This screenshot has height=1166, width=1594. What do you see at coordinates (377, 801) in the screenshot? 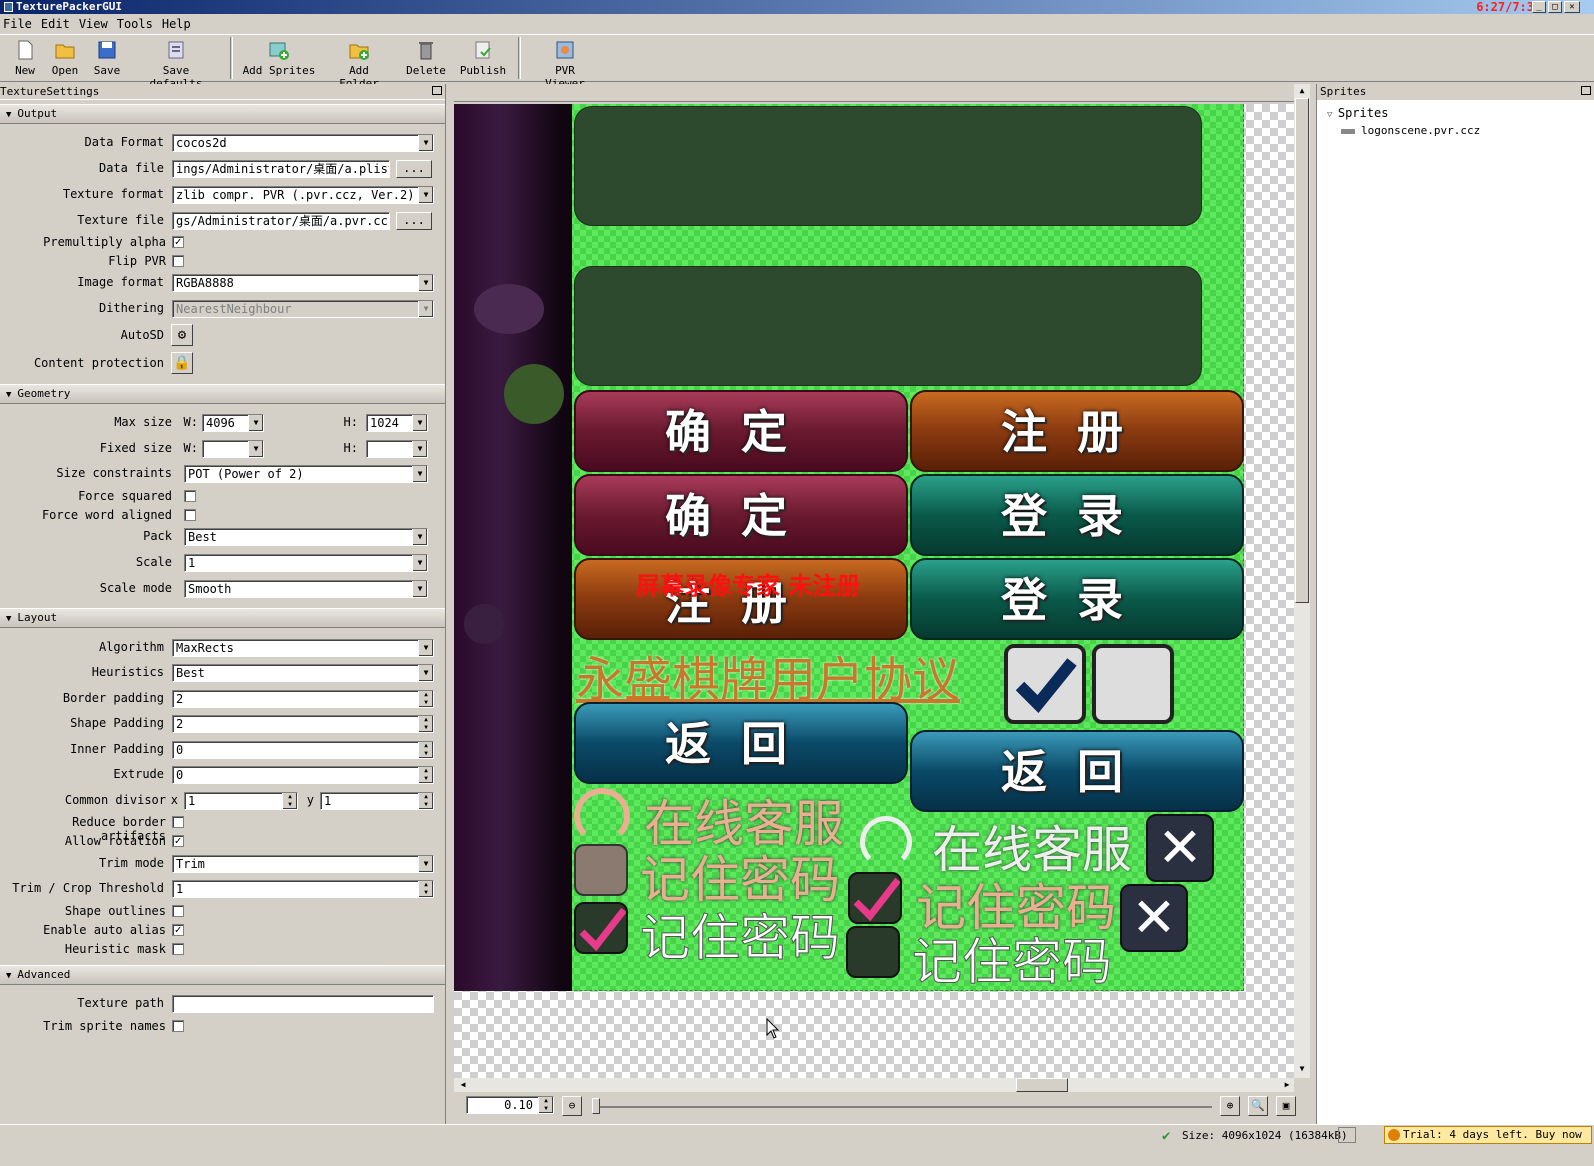
I see `divisor-y-spinbox: 1 ▲ ▼` at bounding box center [377, 801].